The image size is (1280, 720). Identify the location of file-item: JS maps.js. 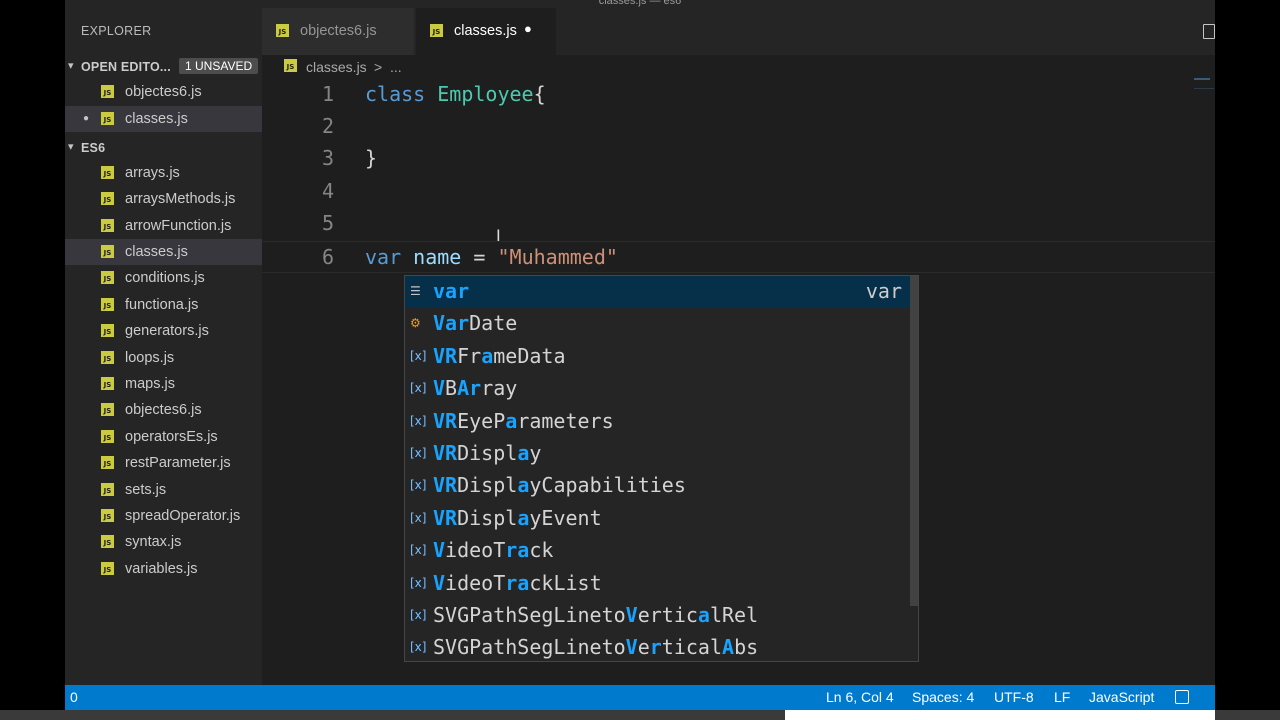
(163, 384).